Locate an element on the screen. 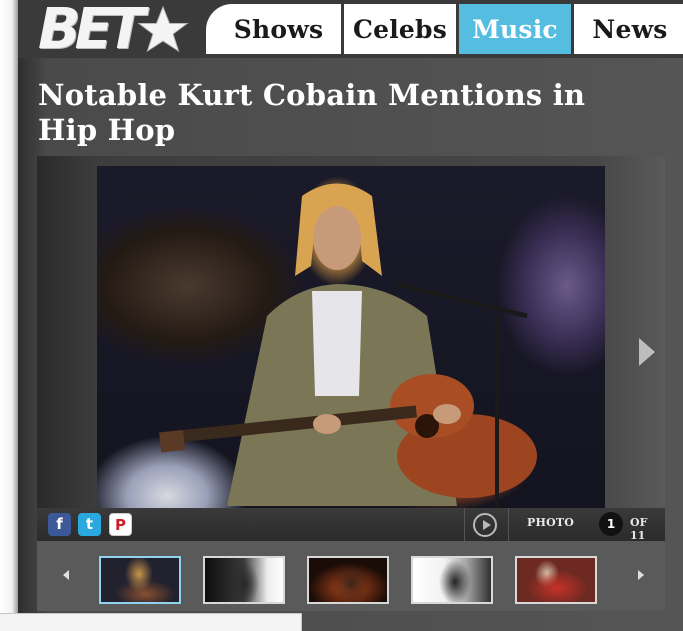 Image resolution: width=683 pixels, height=631 pixels. share-bar: f t P PHOTO 1 OF 11 is located at coordinates (351, 525).